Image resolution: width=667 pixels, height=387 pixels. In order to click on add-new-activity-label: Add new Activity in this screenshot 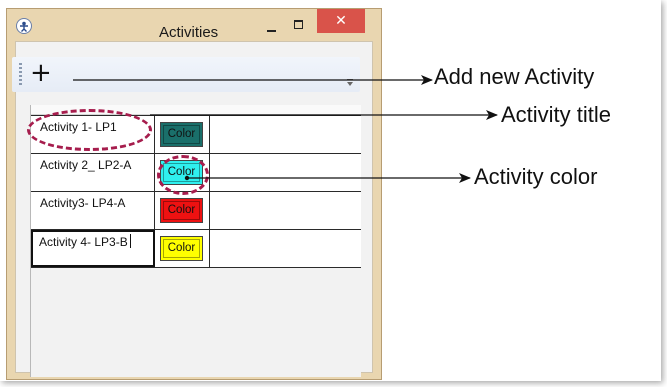, I will do `click(514, 76)`.